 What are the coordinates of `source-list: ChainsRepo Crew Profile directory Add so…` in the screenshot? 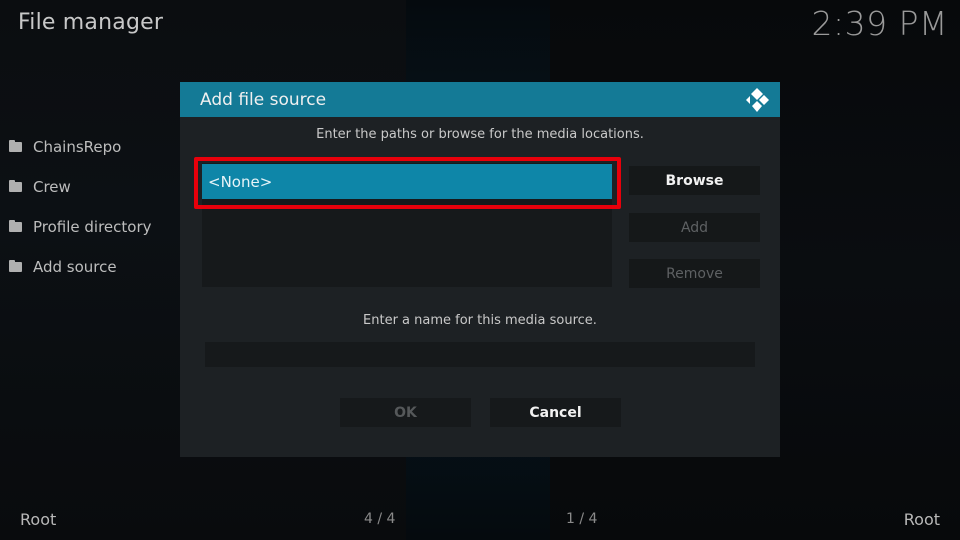 It's located at (80, 207).